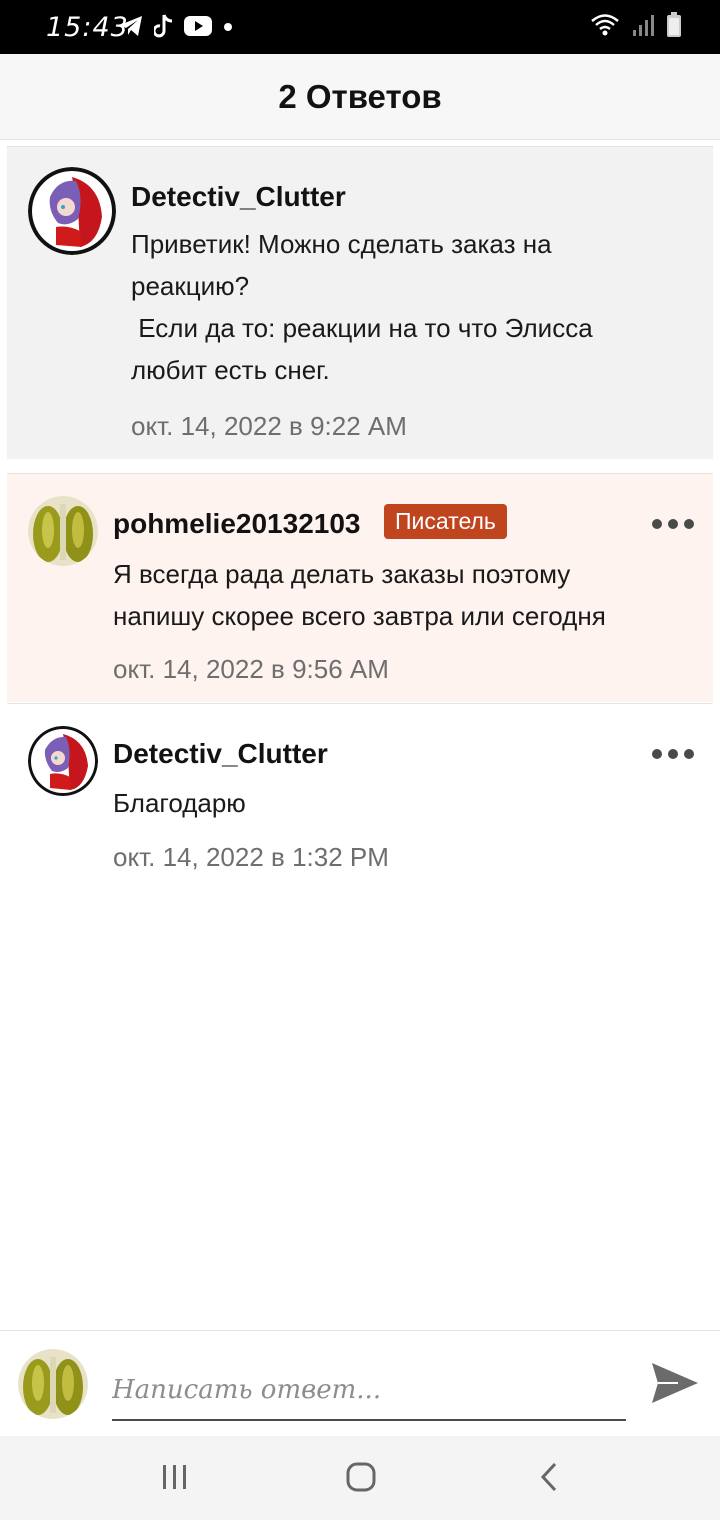 The width and height of the screenshot is (720, 1520). I want to click on comment-time: окт. 14, 2022 в 1:32 PM, so click(251, 857).